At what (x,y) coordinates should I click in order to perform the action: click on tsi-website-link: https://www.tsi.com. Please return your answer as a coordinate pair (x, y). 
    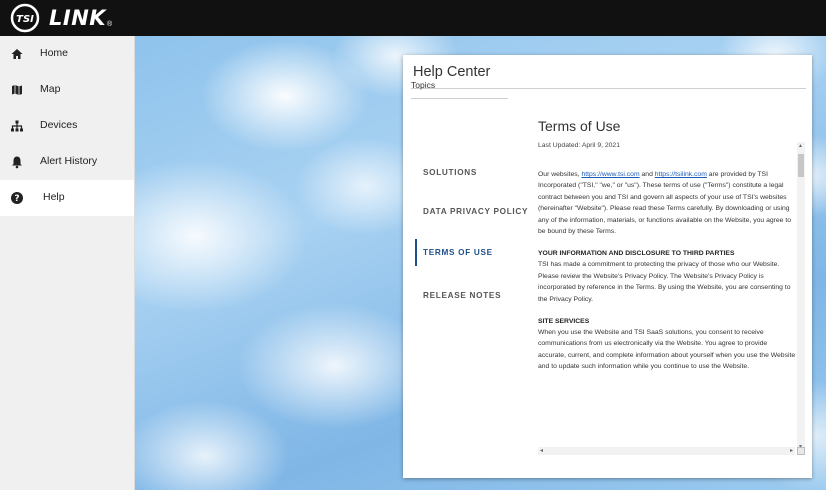
    Looking at the image, I should click on (610, 174).